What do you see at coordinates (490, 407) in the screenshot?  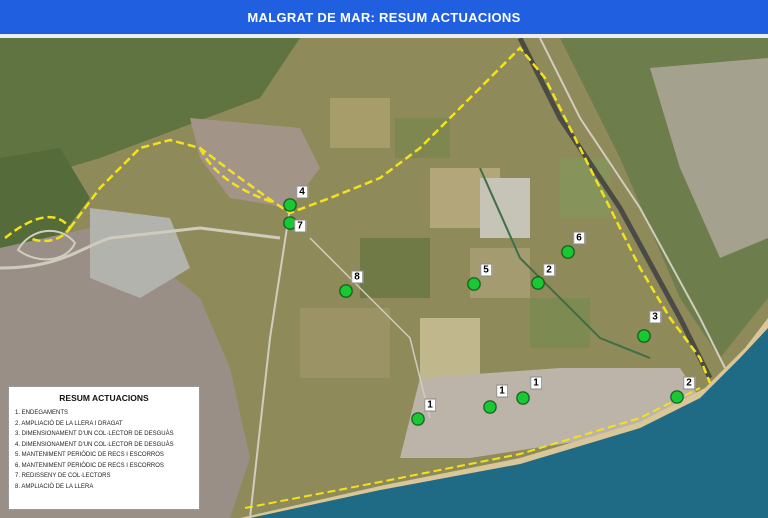 I see `marker-1-middle` at bounding box center [490, 407].